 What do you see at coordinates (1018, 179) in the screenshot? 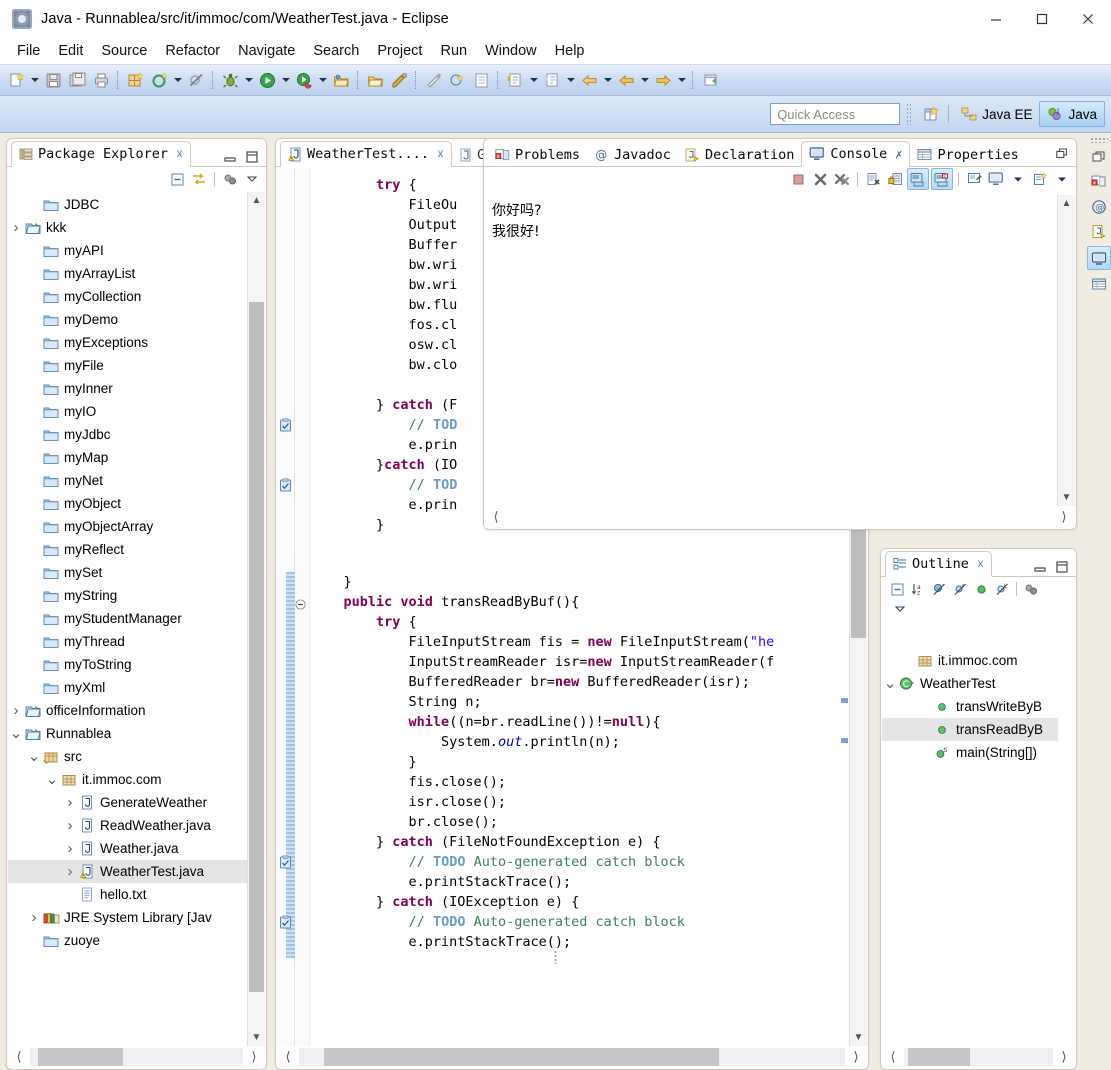
I see `display-selected-console-menu-icon` at bounding box center [1018, 179].